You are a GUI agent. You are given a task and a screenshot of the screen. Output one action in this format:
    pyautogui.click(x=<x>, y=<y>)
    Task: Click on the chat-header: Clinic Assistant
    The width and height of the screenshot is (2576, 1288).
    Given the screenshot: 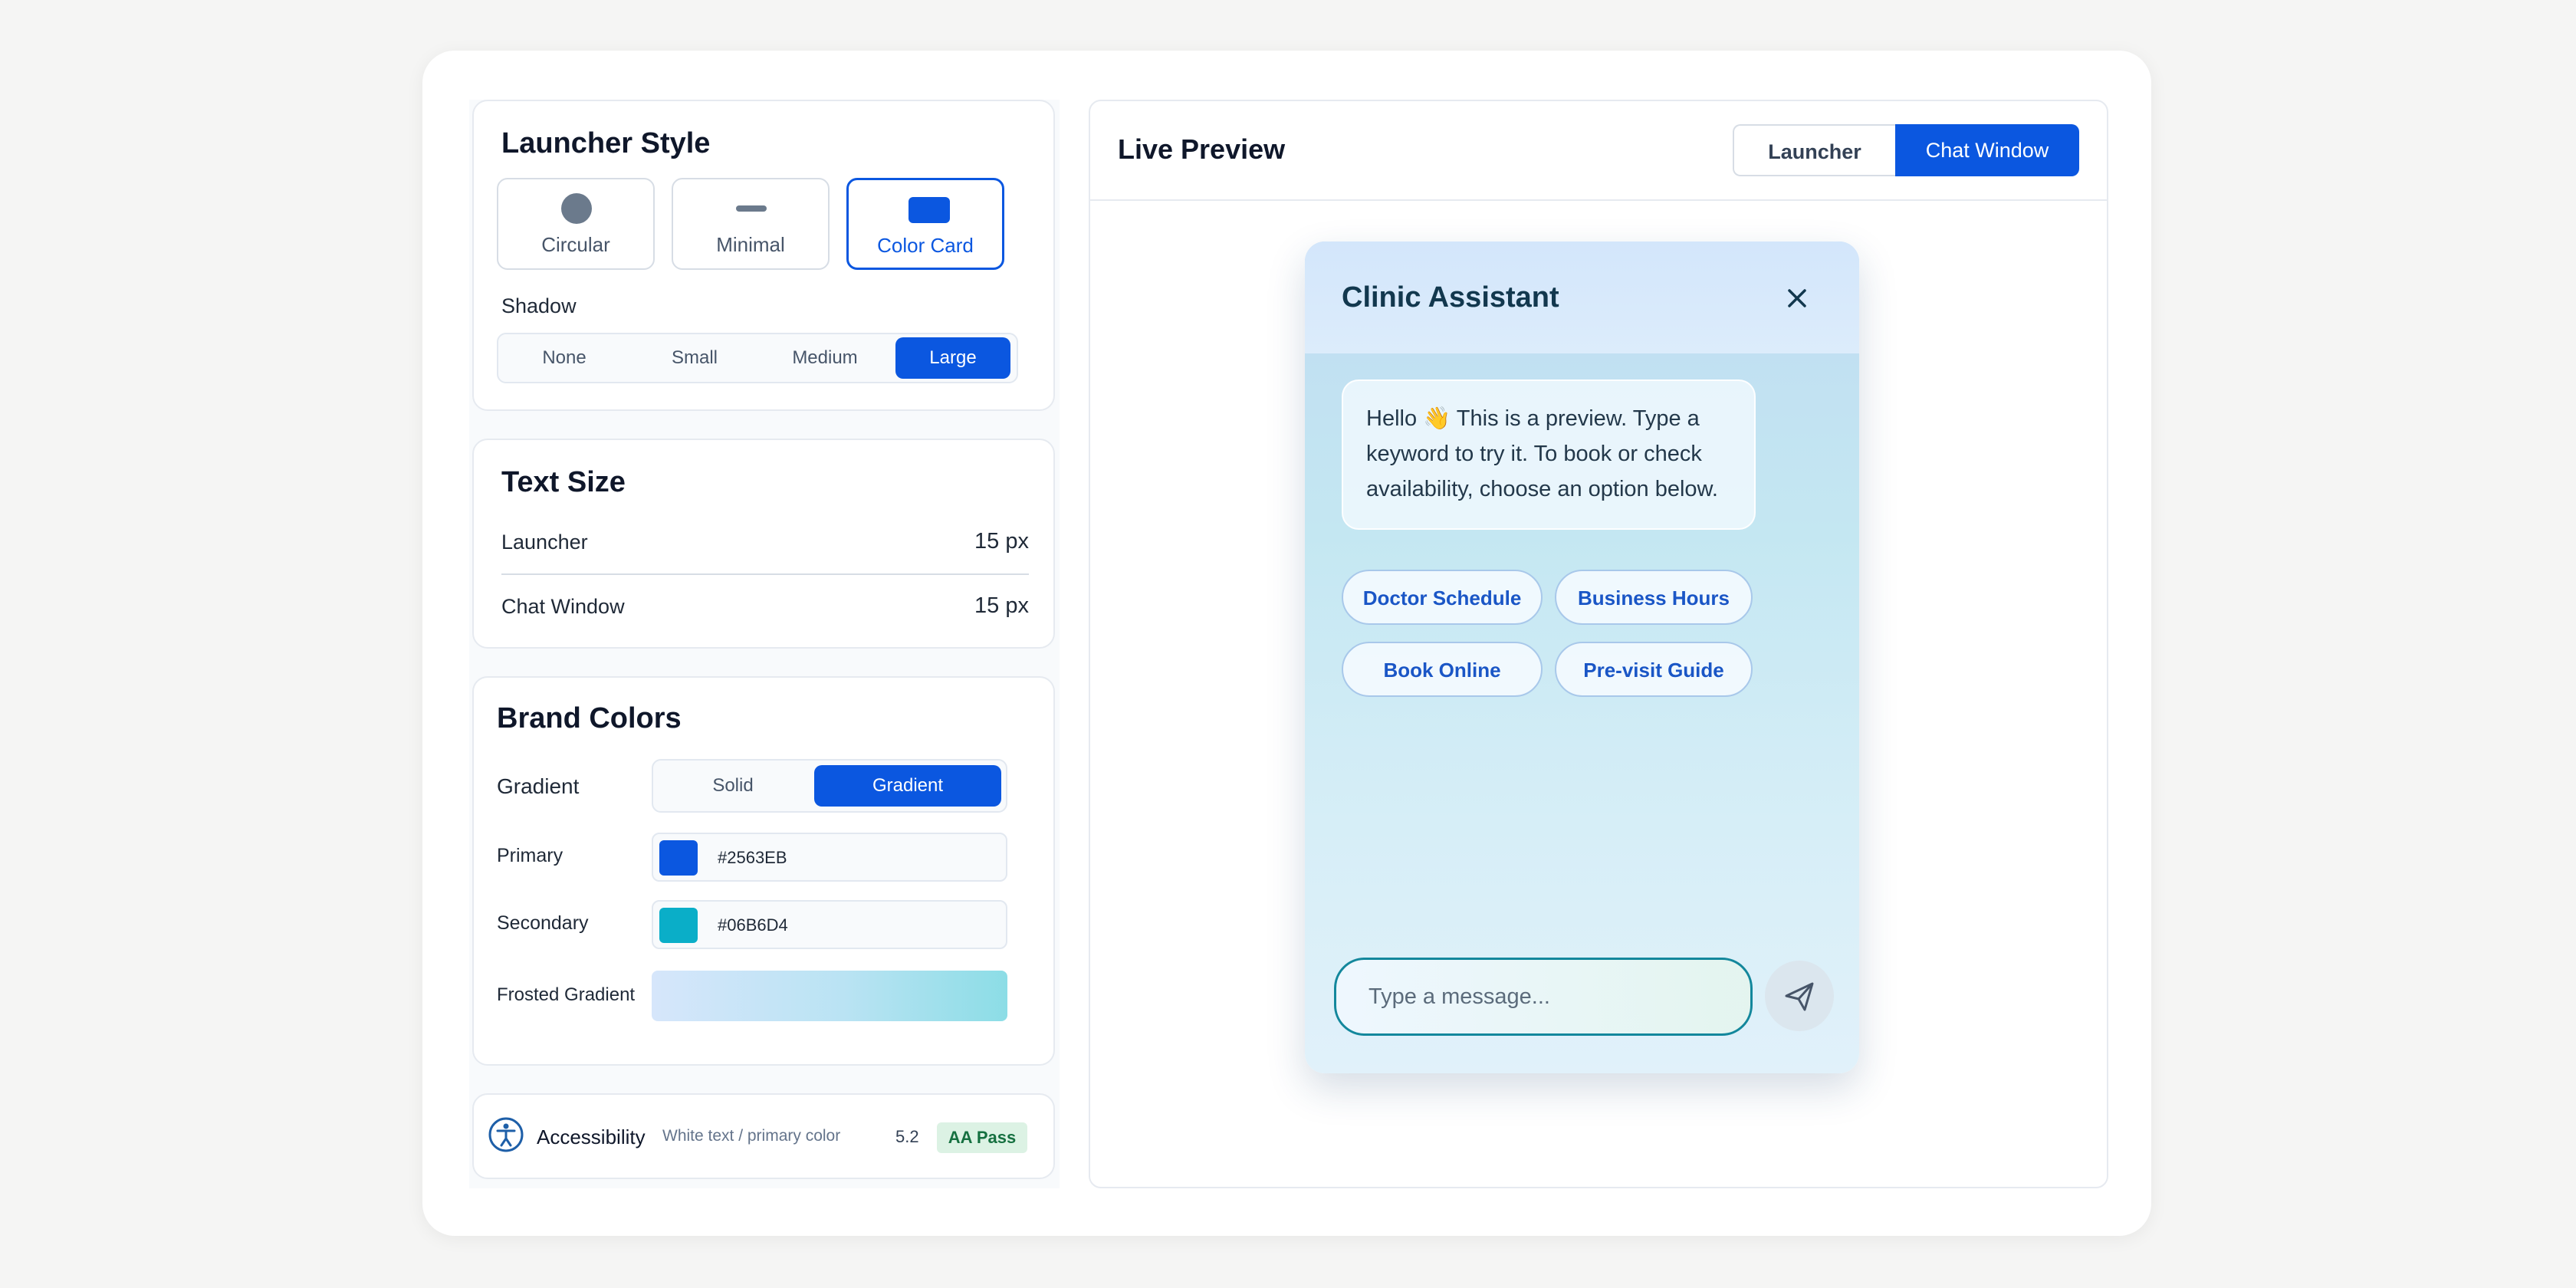 What is the action you would take?
    pyautogui.click(x=1582, y=297)
    